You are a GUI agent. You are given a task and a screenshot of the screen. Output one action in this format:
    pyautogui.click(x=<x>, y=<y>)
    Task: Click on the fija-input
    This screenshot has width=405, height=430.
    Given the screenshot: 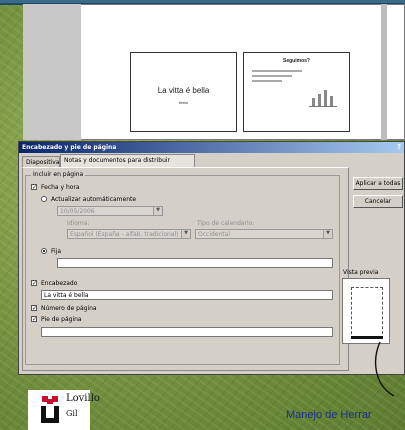 What is the action you would take?
    pyautogui.click(x=195, y=263)
    